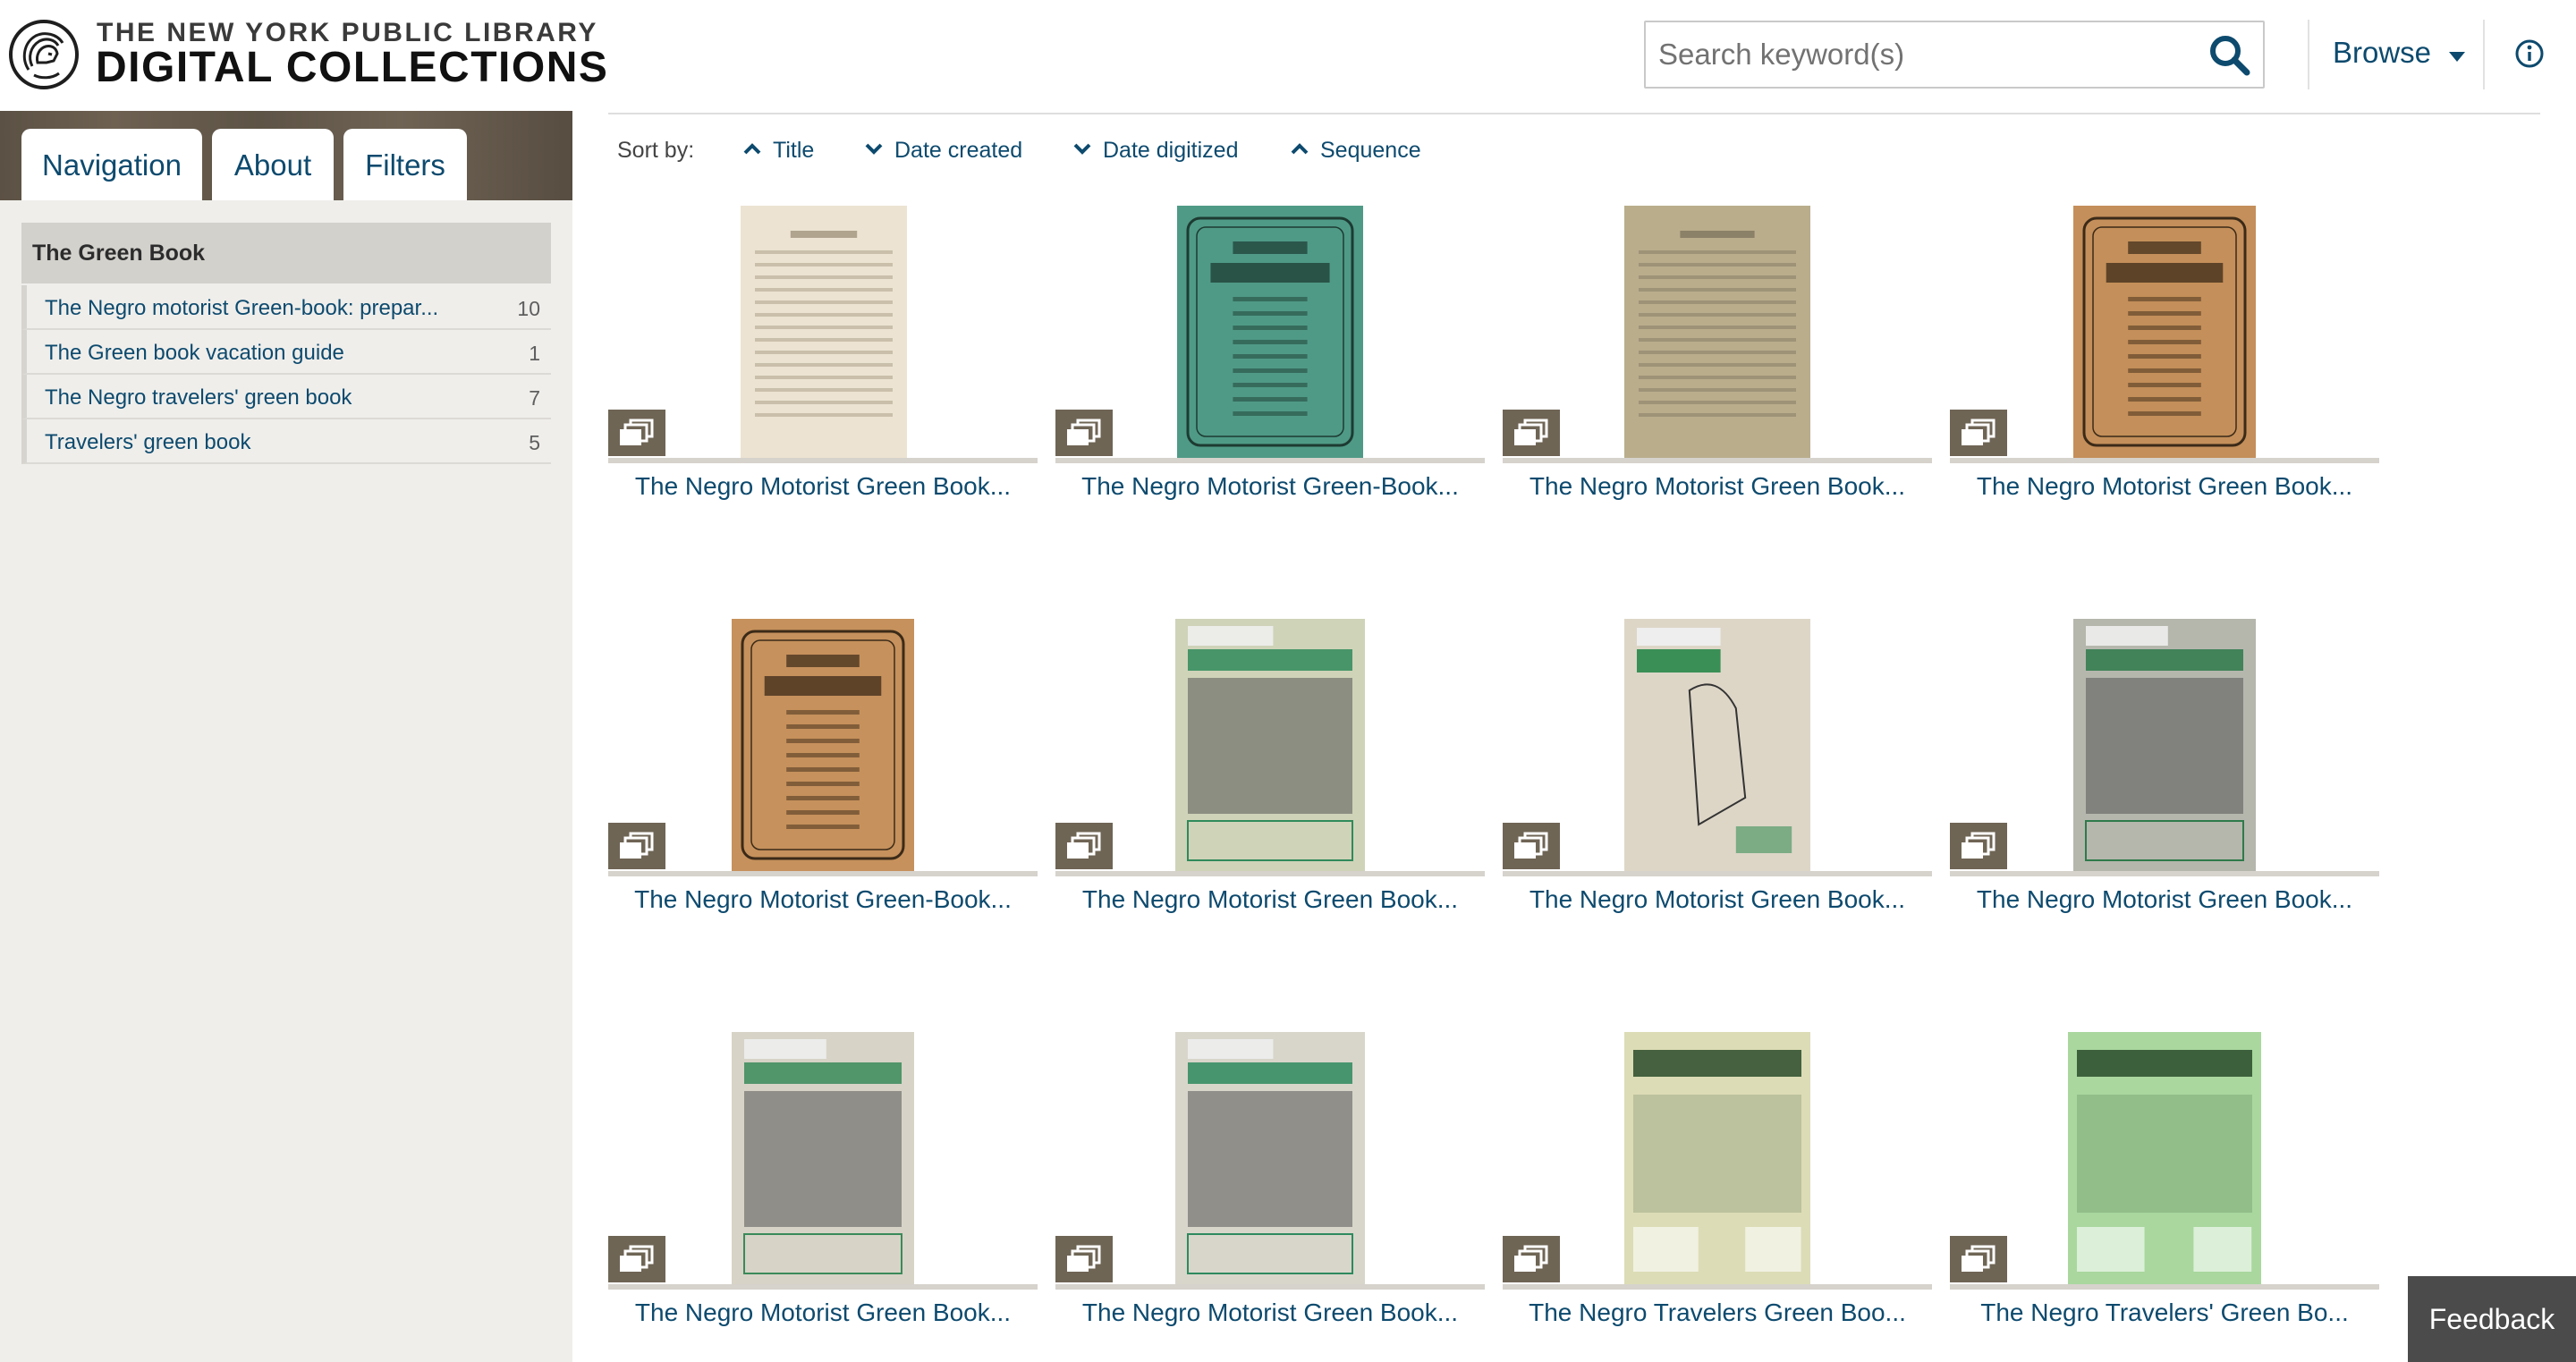 This screenshot has width=2576, height=1362. What do you see at coordinates (534, 442) in the screenshot?
I see `sidebar-item-count: 5` at bounding box center [534, 442].